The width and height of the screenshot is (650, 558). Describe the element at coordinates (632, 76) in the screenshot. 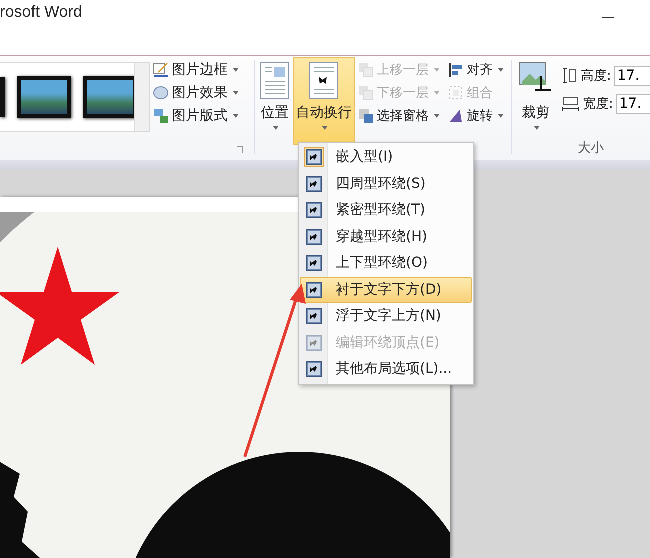

I see `height-field: 17.` at that location.